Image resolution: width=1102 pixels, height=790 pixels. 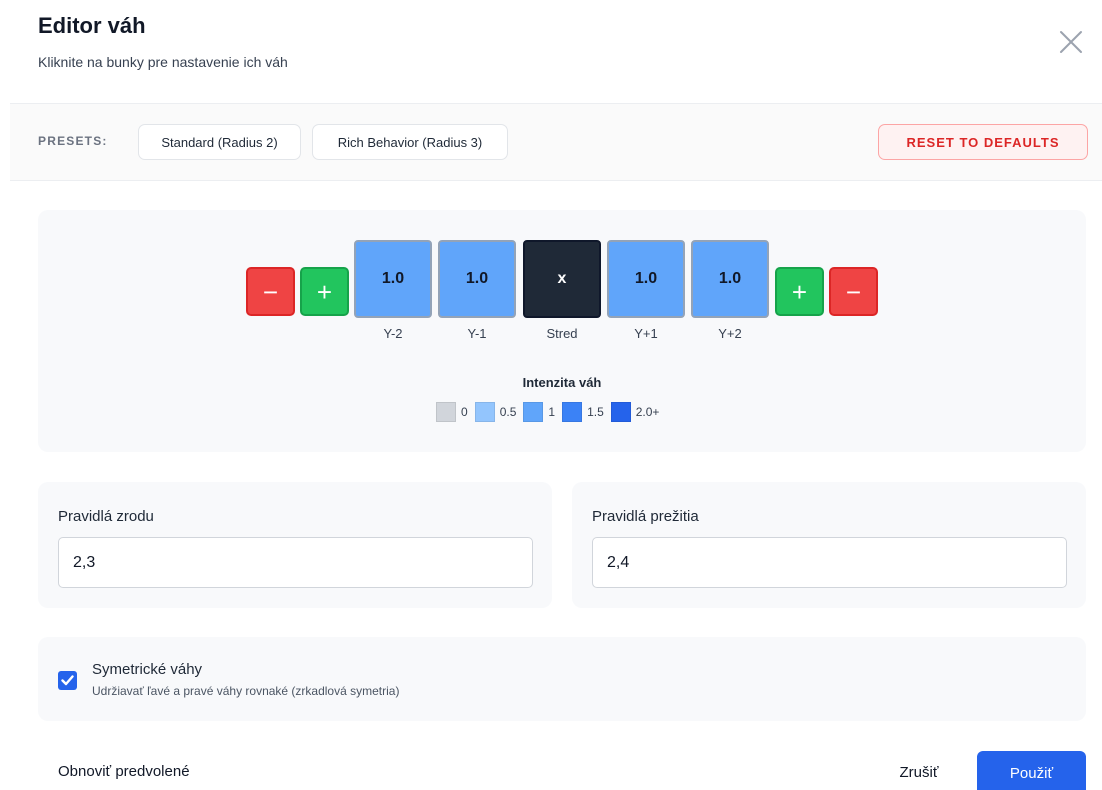 I want to click on close-icon, so click(x=1071, y=42).